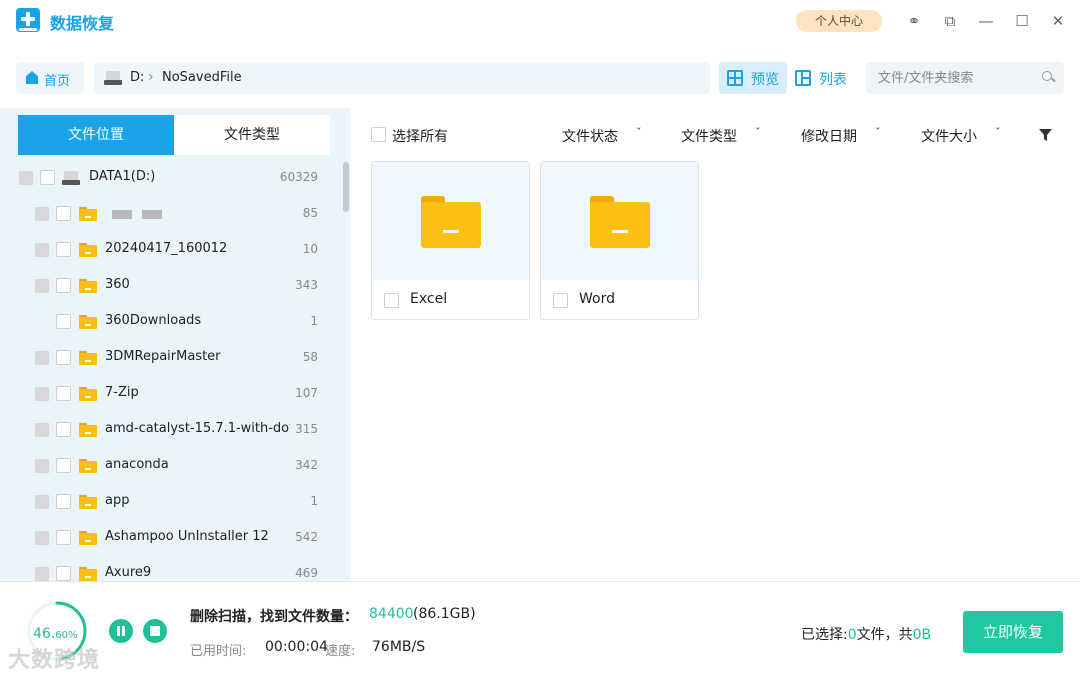 The image size is (1080, 677). I want to click on file-size-filter: 文件大小 ˇ, so click(961, 136).